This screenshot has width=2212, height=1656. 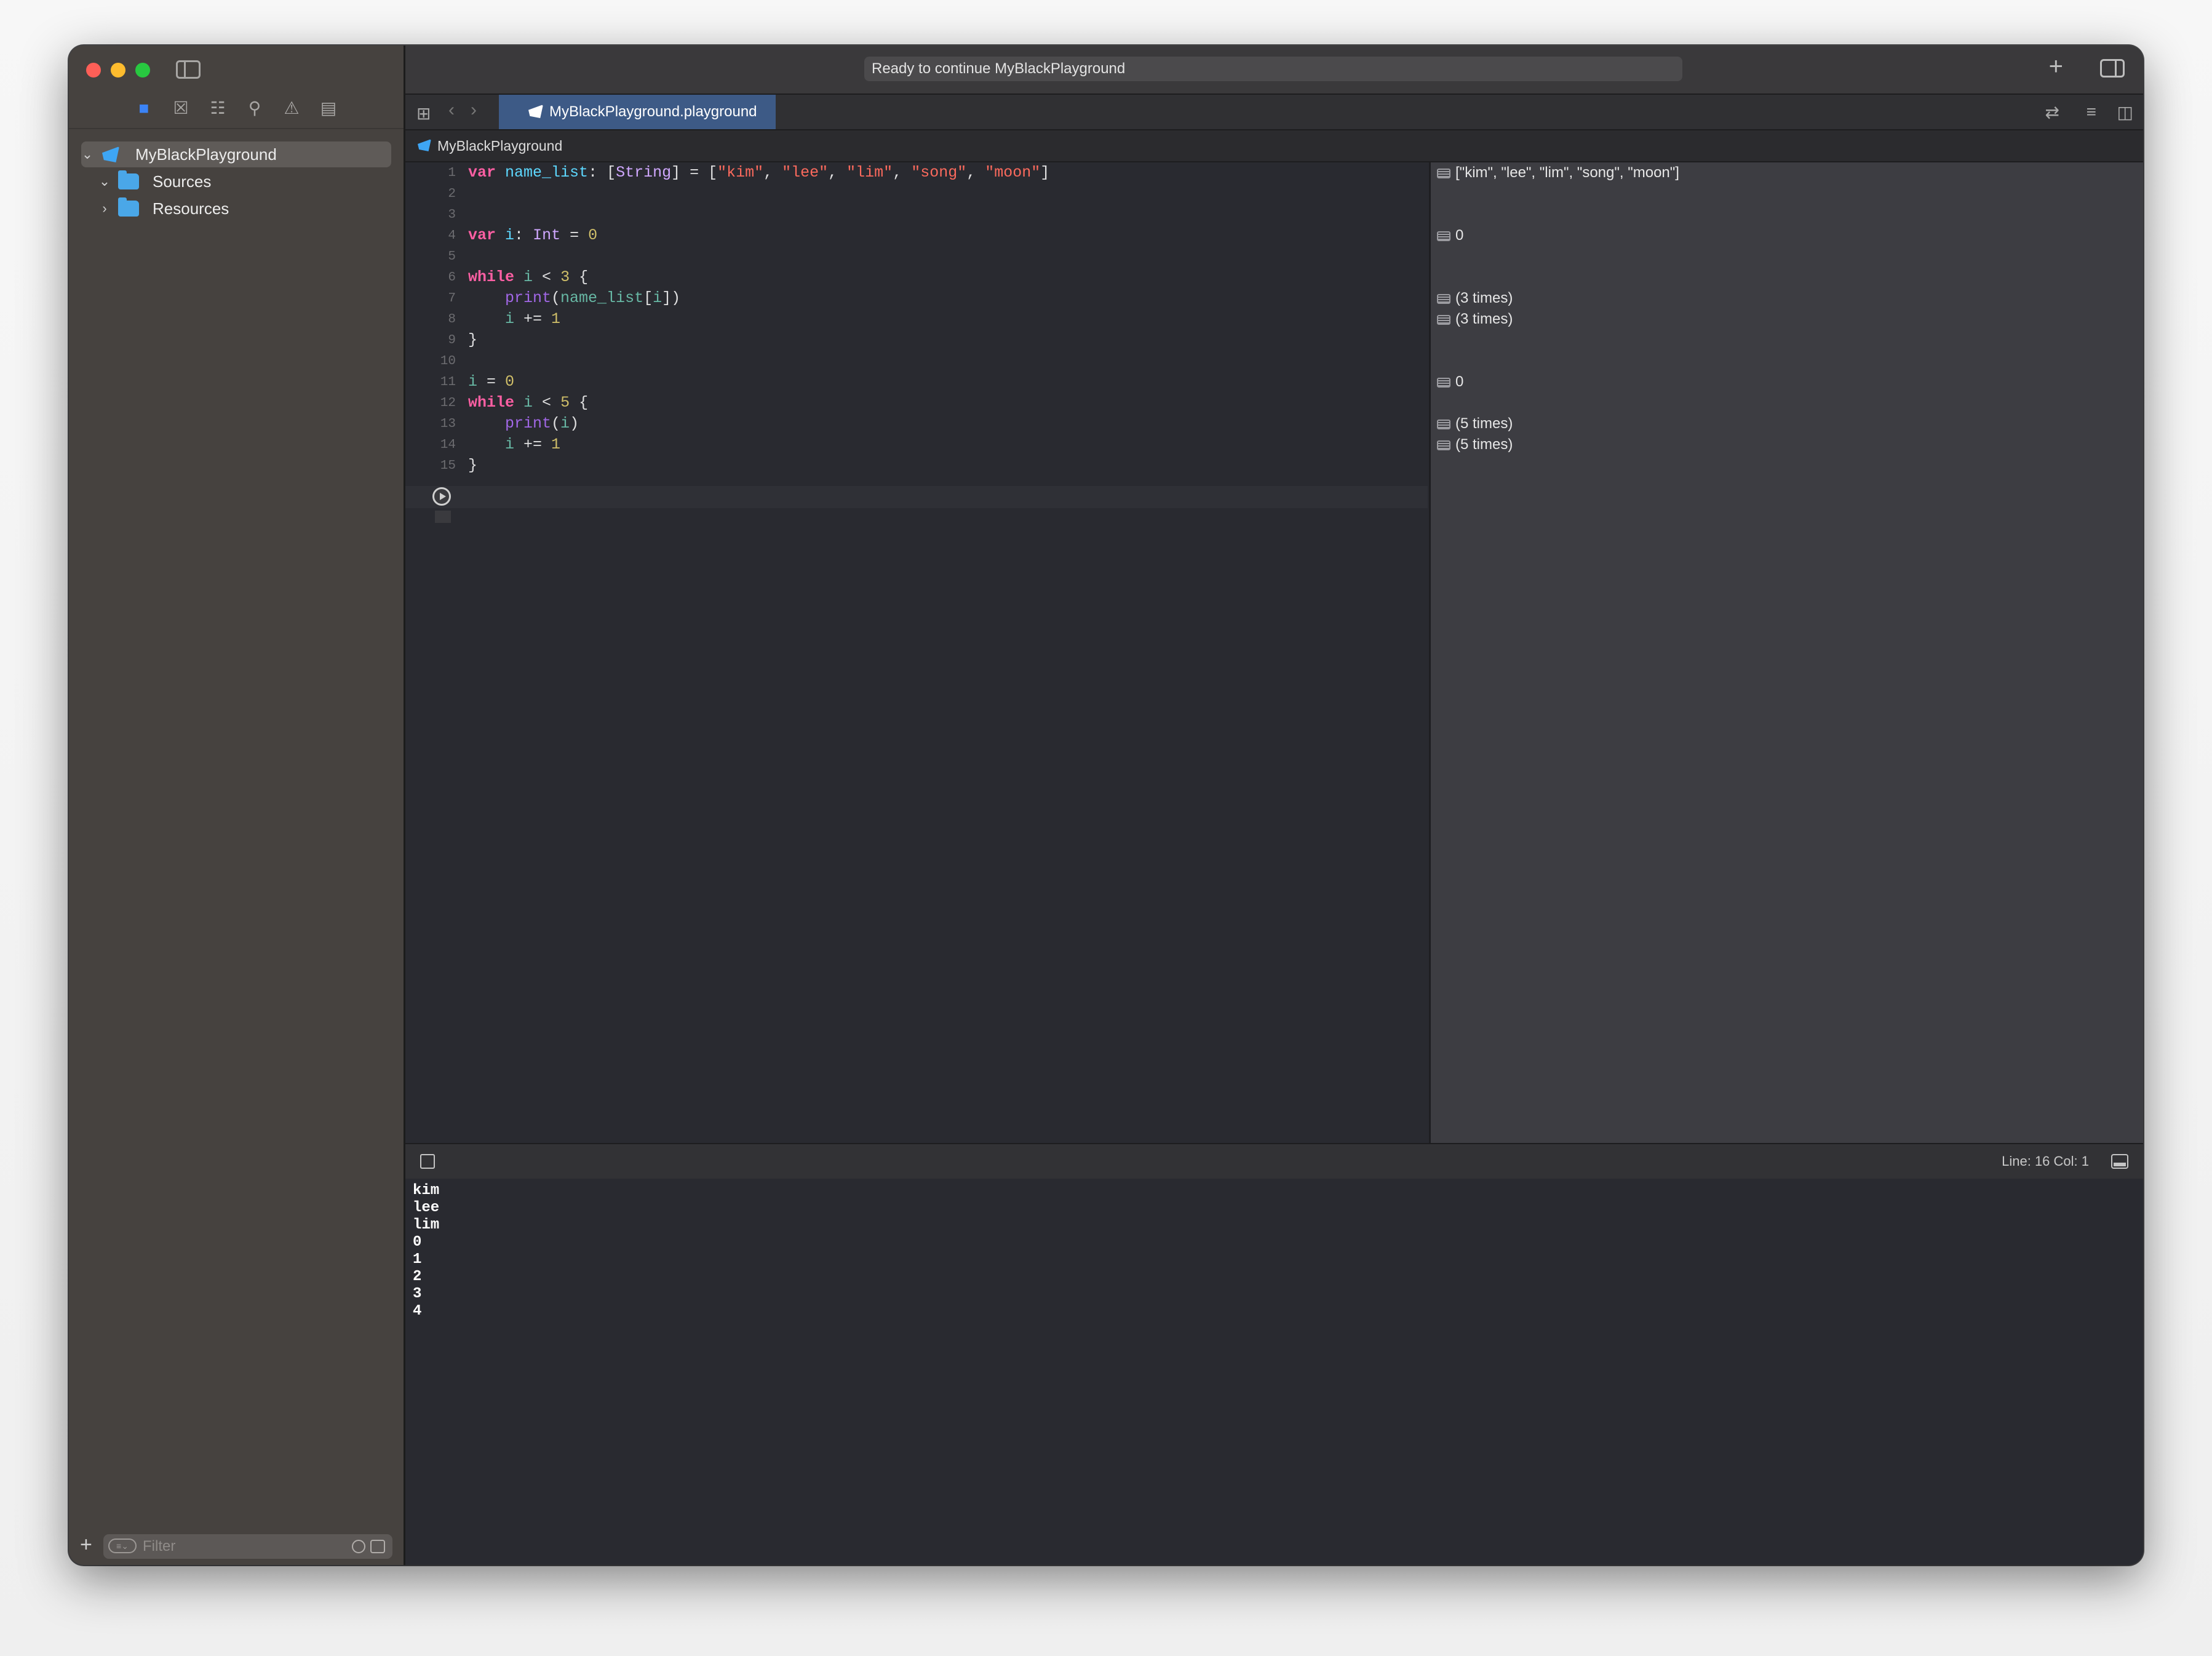 I want to click on search-icon: ⚲, so click(x=255, y=108).